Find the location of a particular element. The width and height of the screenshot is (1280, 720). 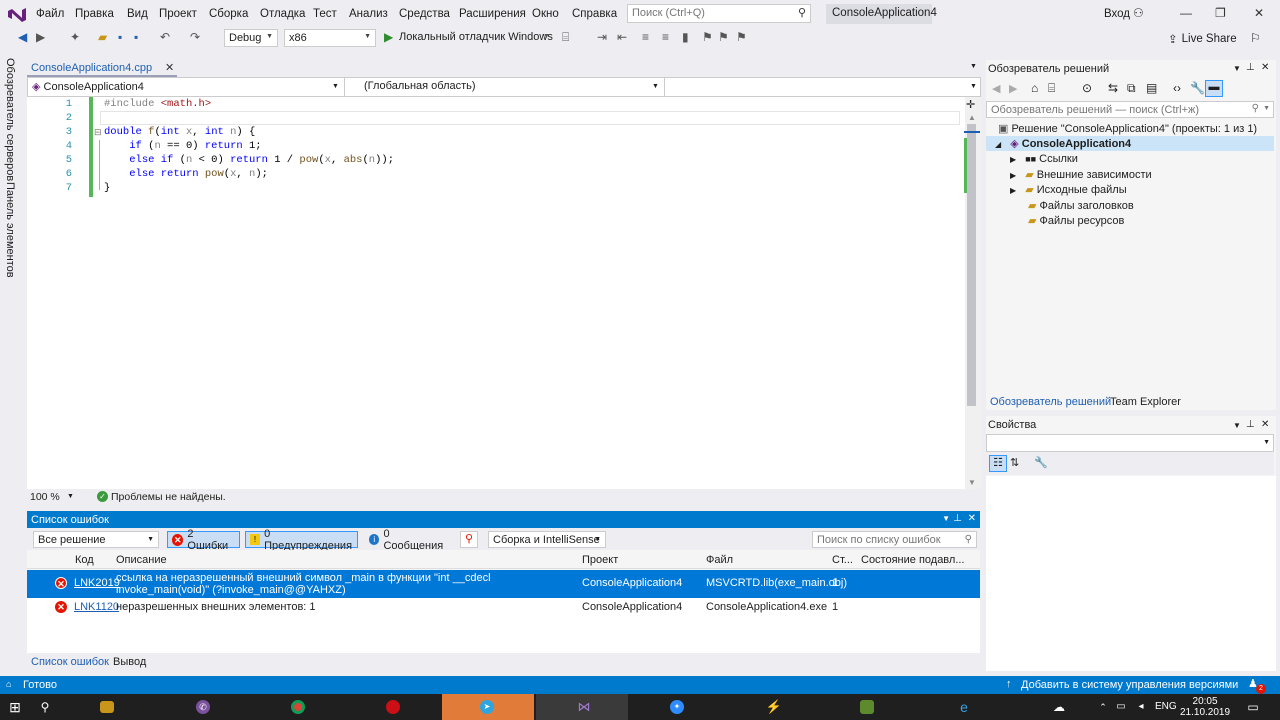

new-project-icon: ✦ is located at coordinates (75, 37).